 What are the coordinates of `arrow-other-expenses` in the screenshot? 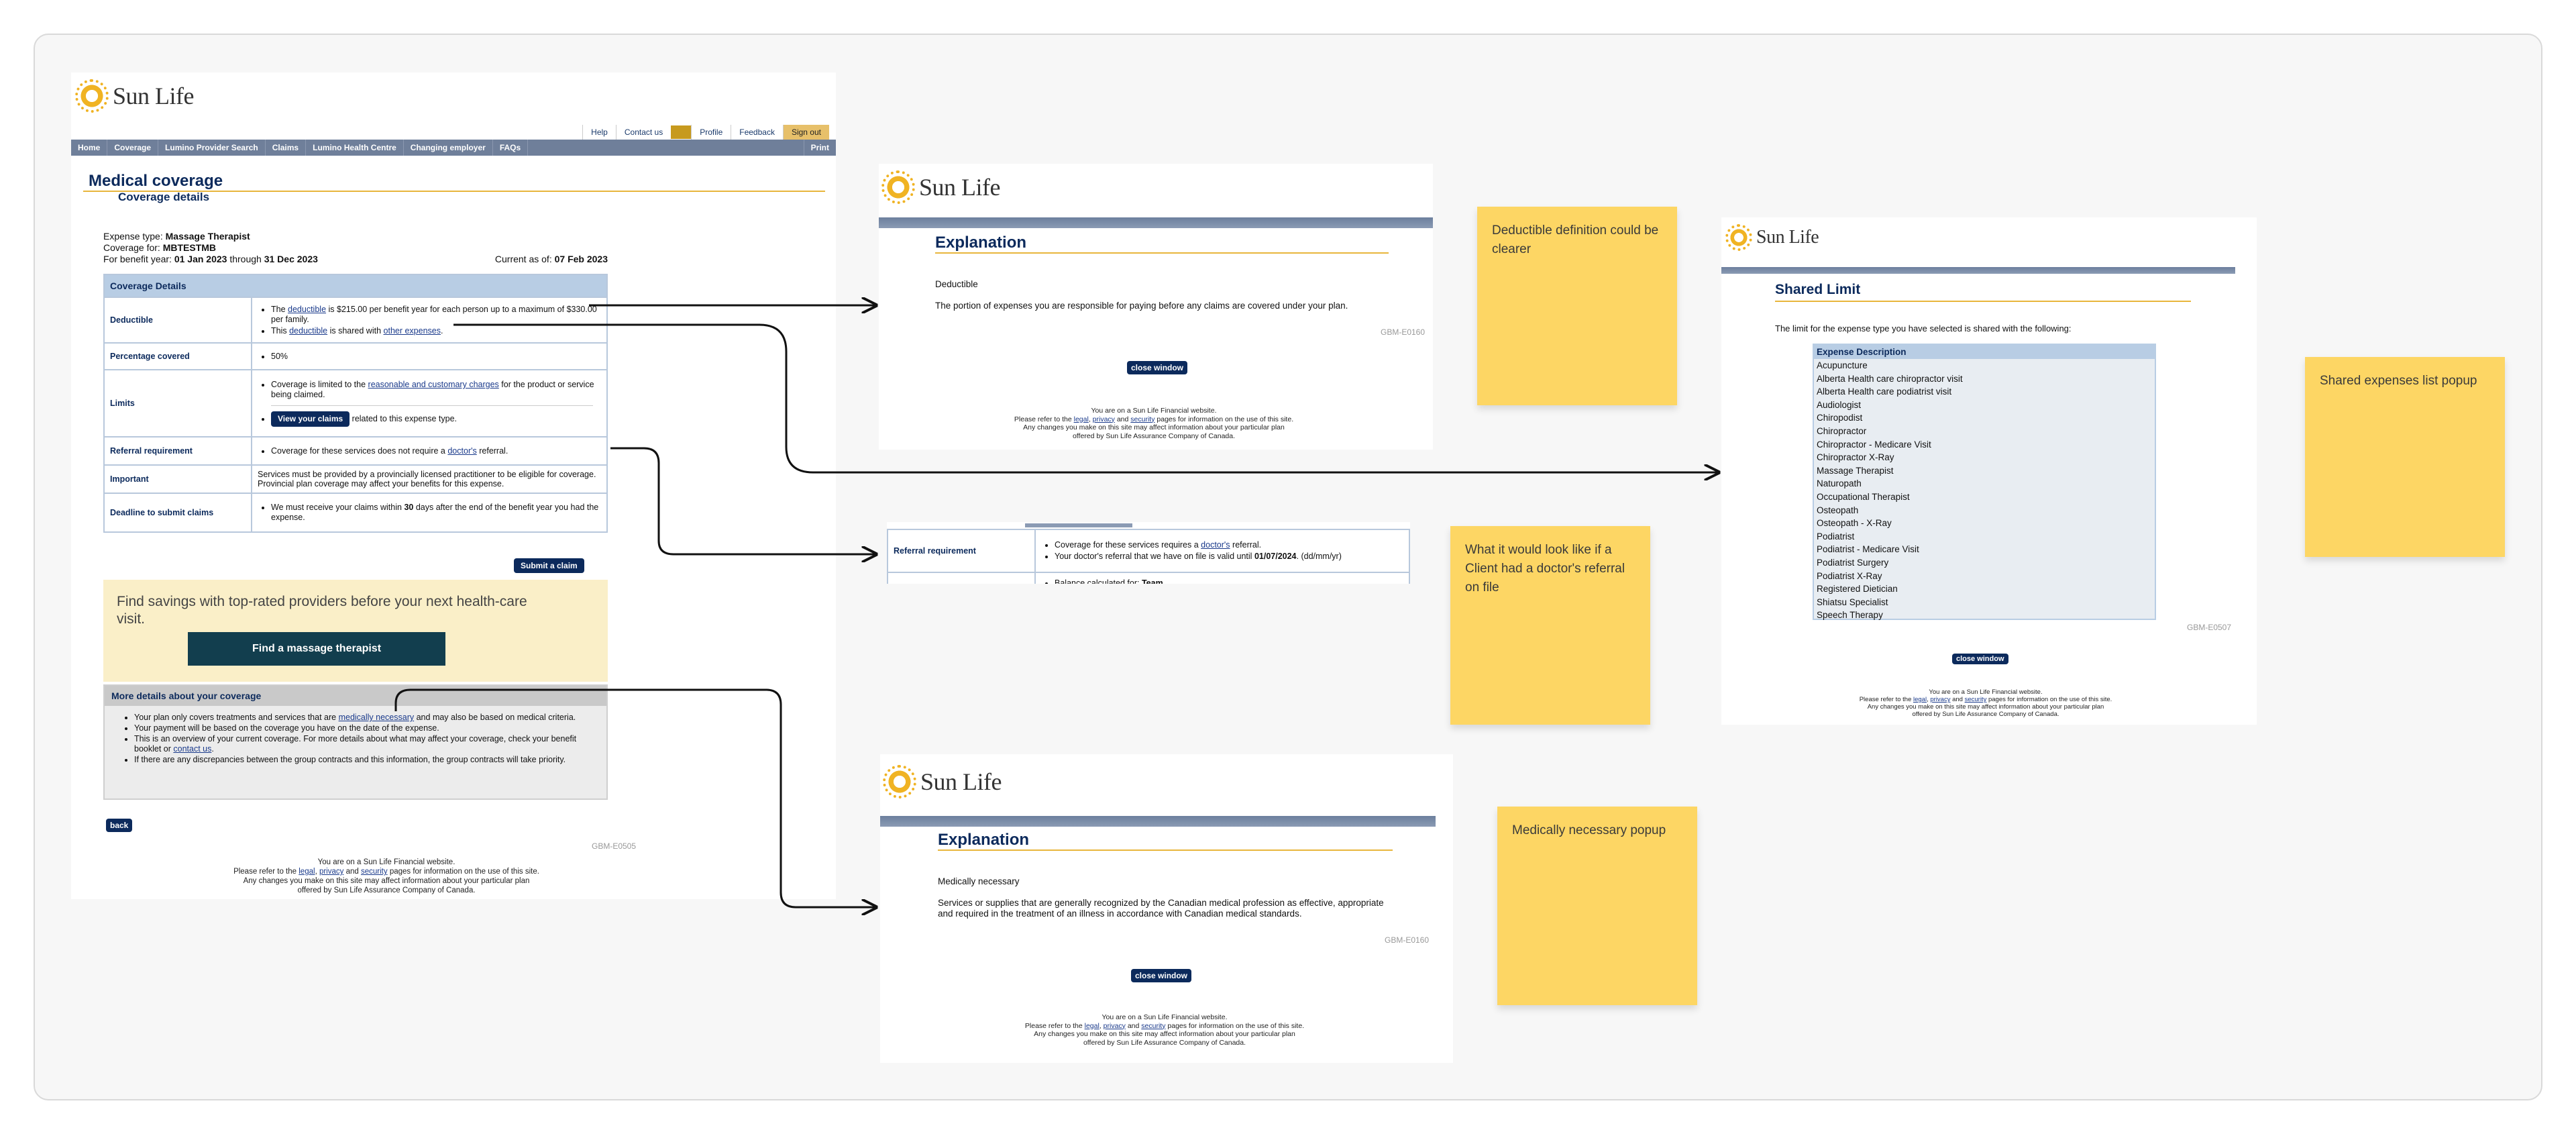 It's located at (1086, 398).